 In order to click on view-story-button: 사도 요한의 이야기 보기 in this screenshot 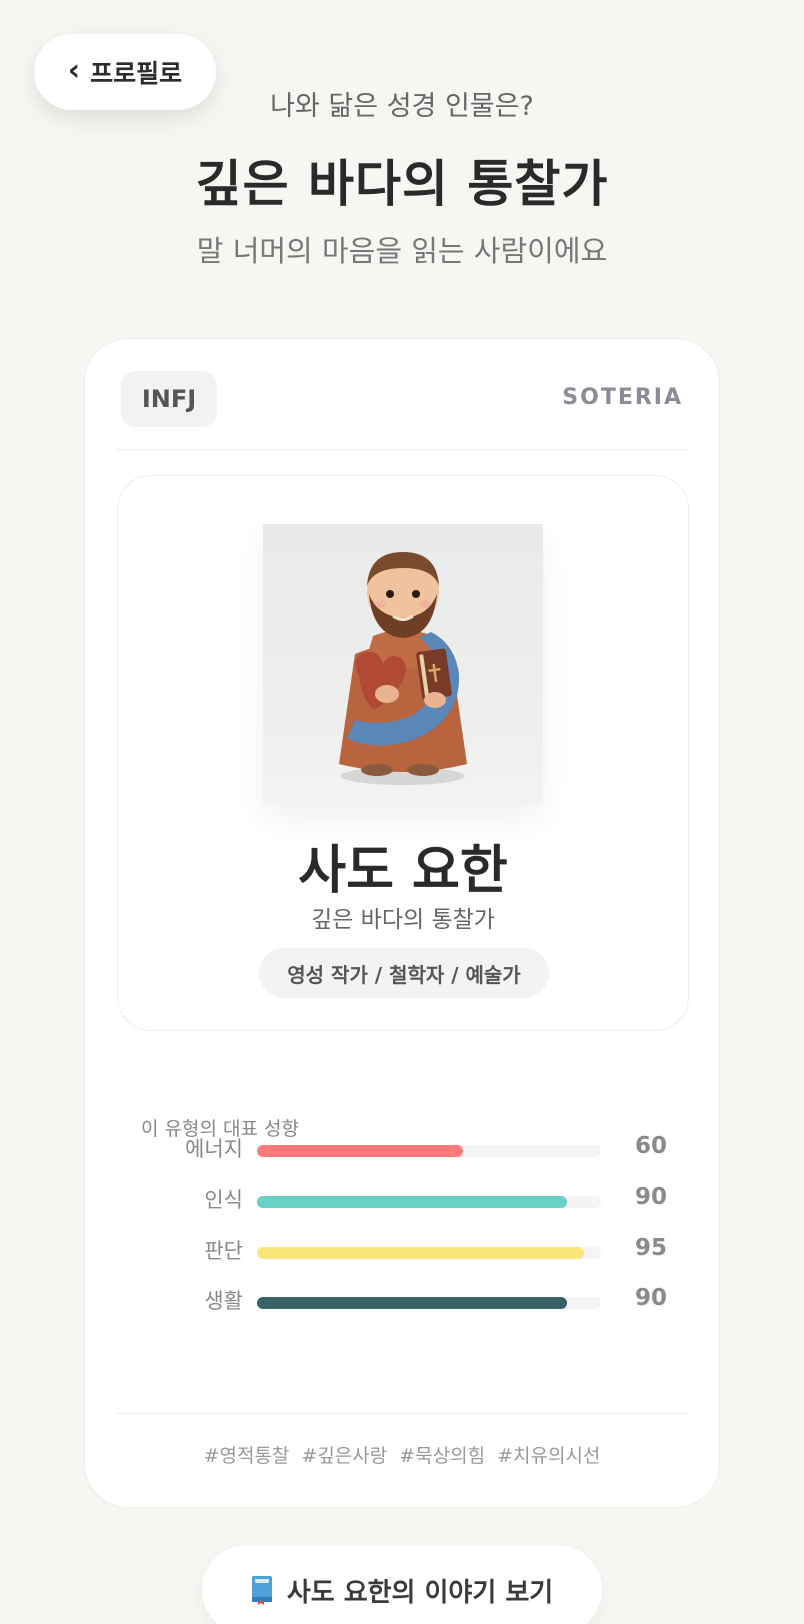, I will do `click(402, 1584)`.